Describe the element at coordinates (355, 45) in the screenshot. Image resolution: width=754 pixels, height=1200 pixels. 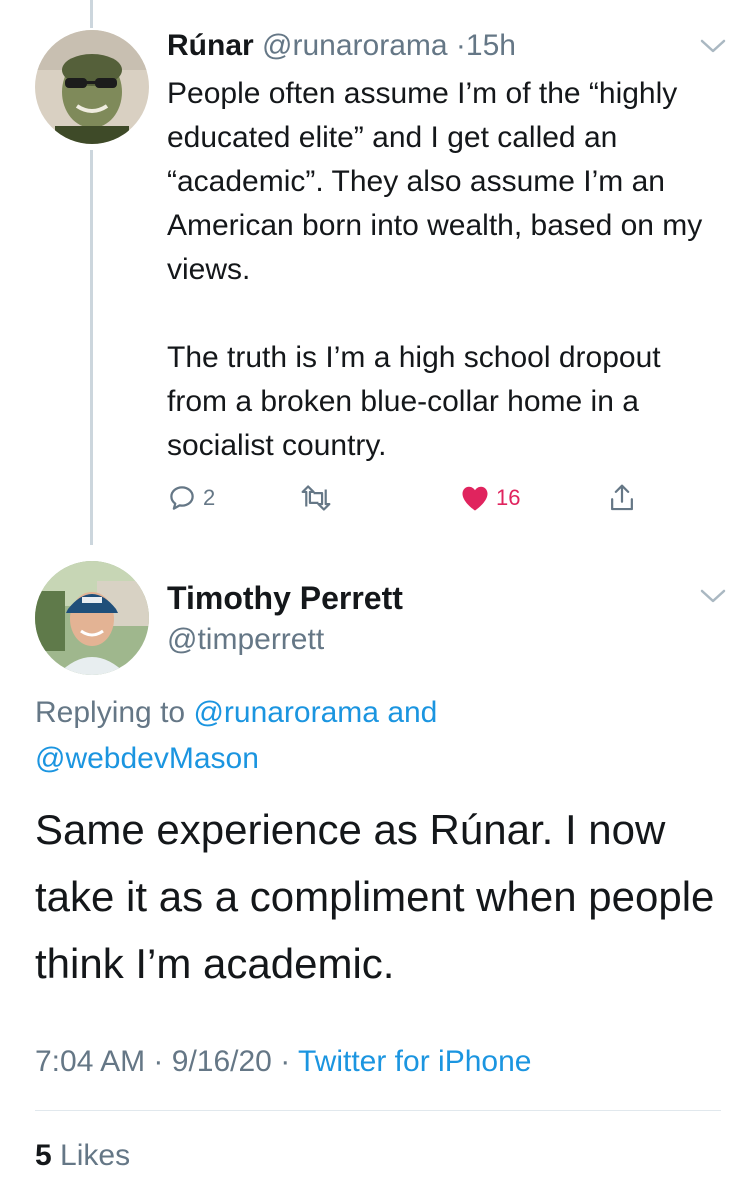
I see `author-handle: @runarorama` at that location.